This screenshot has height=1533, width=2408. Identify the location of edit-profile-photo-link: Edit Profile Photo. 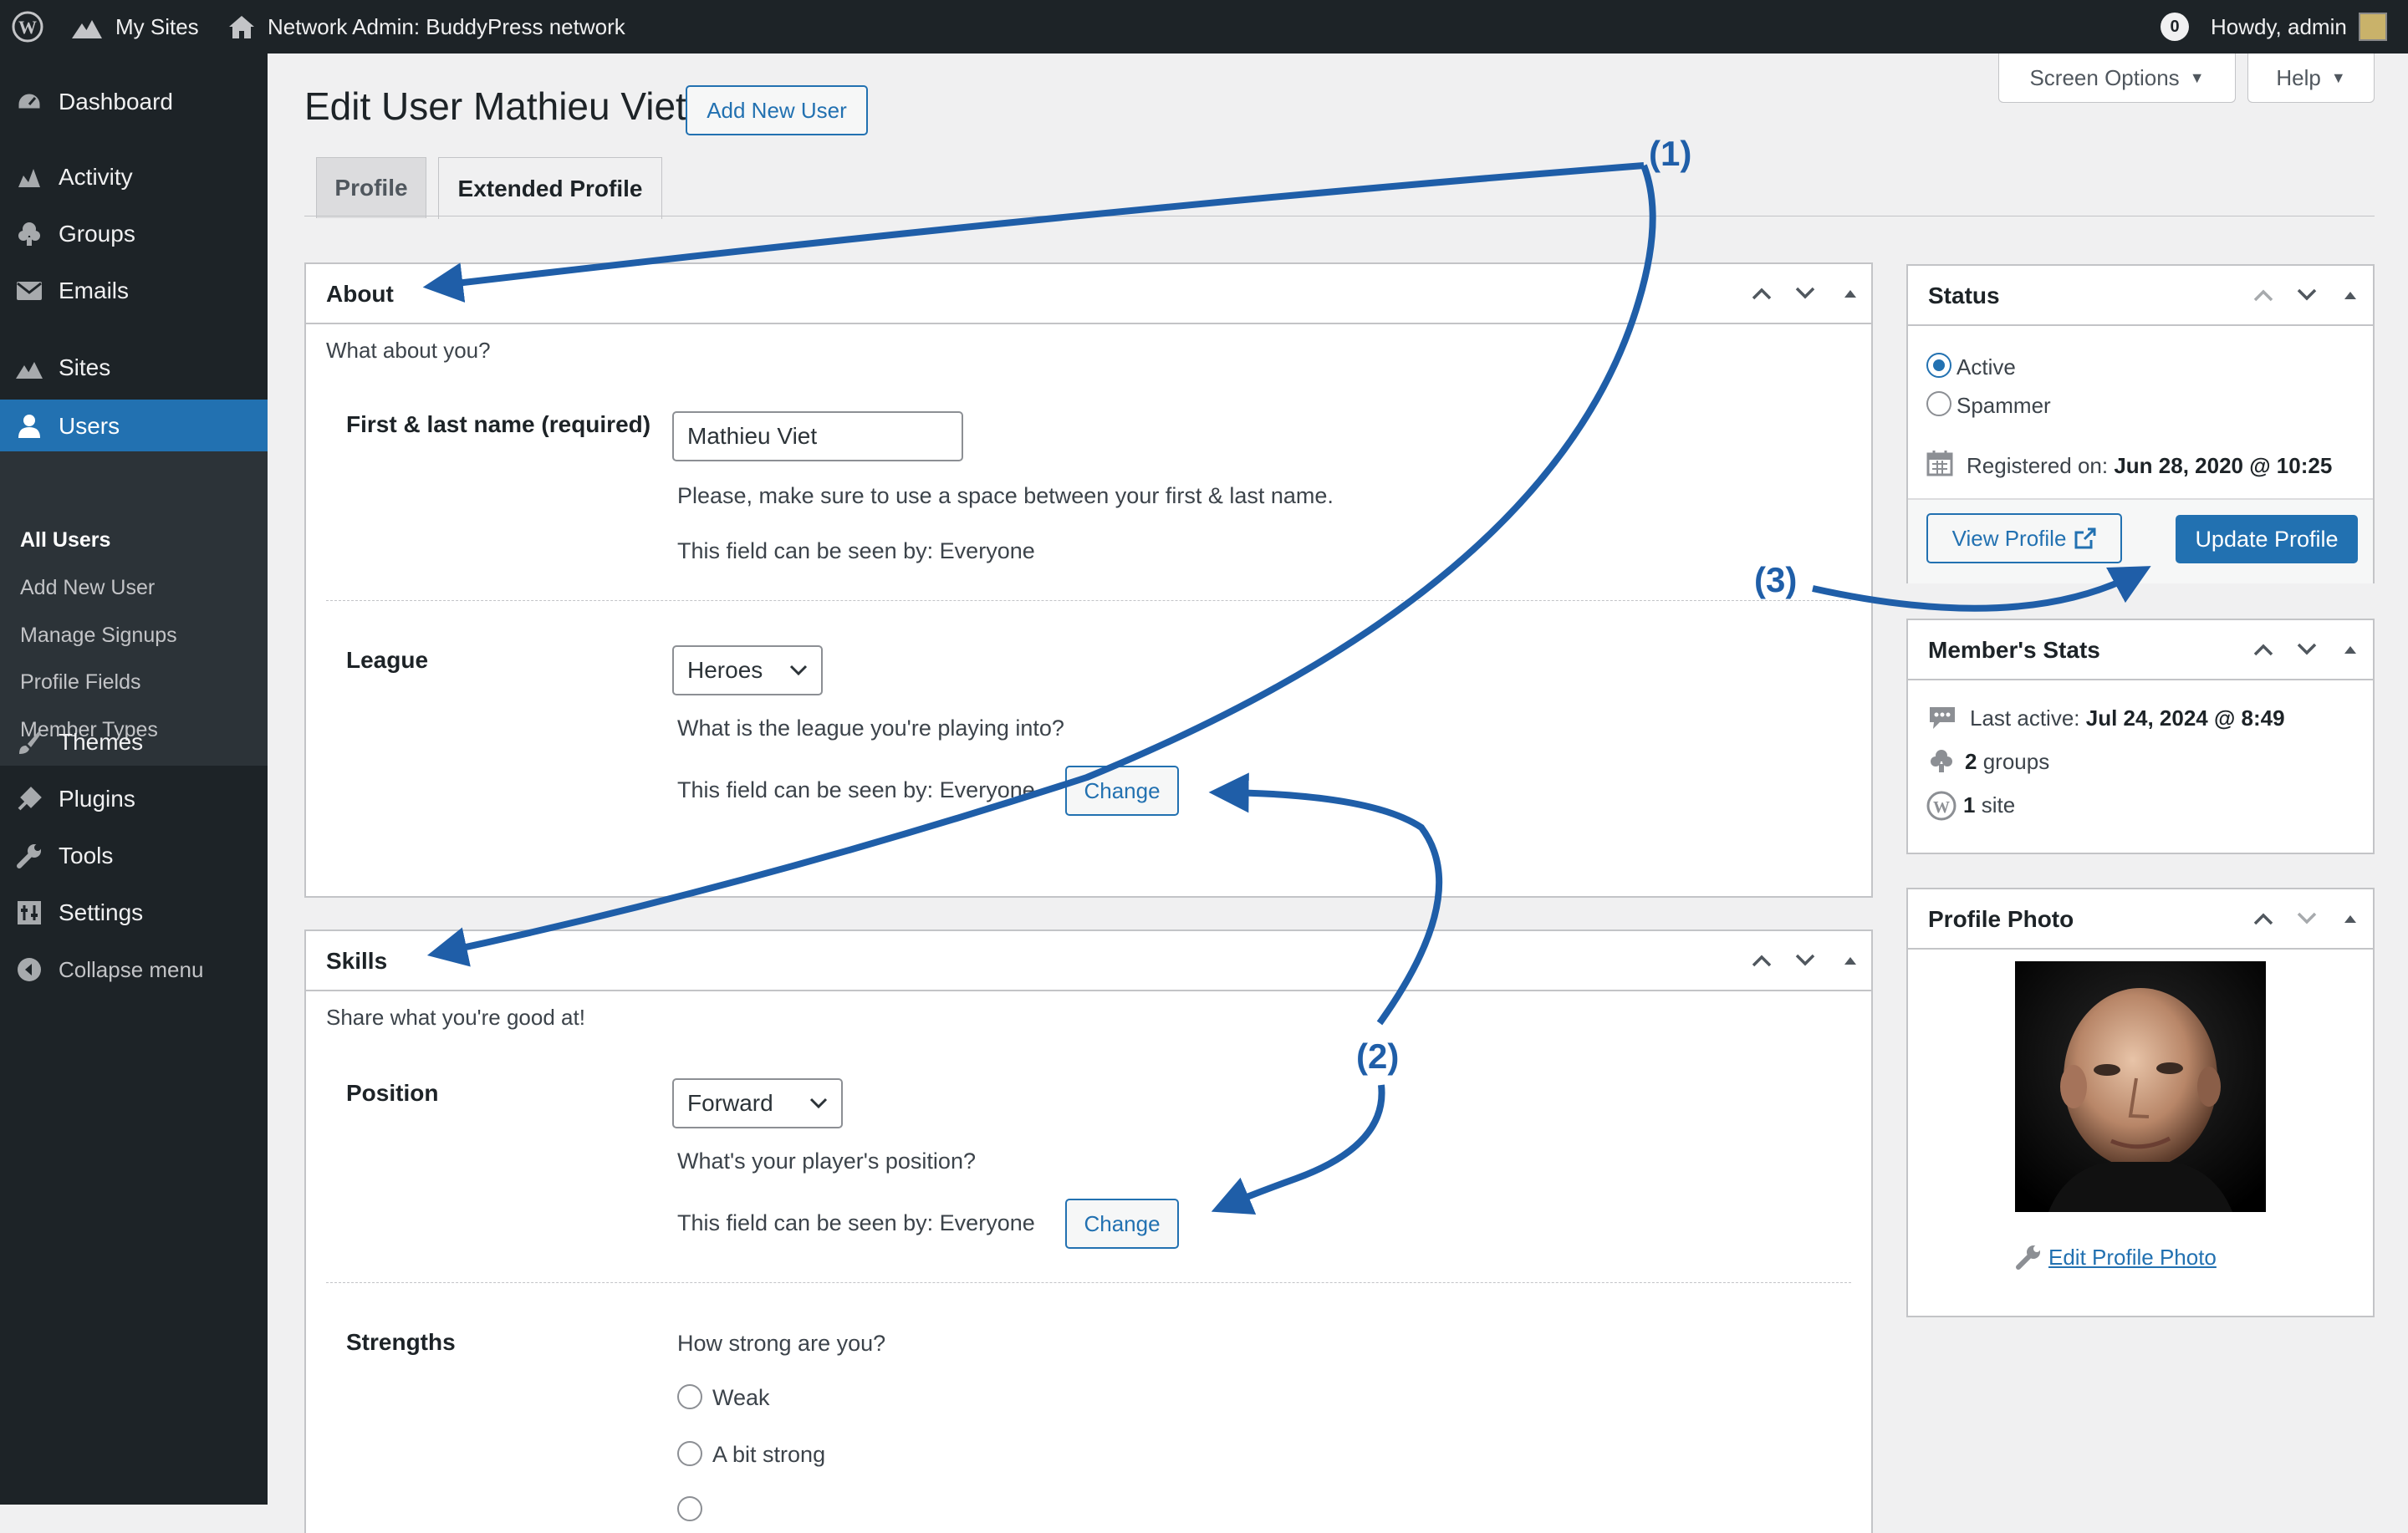
(2133, 1258).